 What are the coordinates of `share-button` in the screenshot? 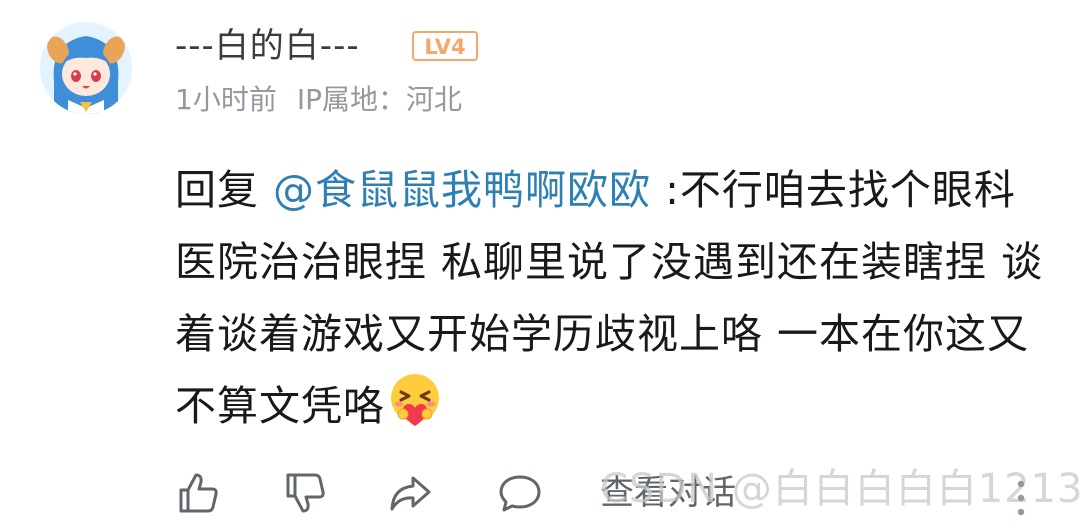 It's located at (410, 493).